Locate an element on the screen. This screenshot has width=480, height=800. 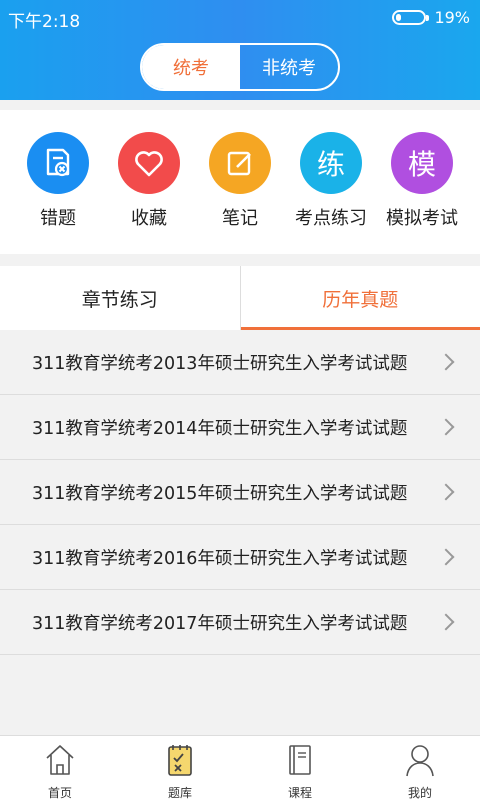
nav-courses: 课程 is located at coordinates (300, 768).